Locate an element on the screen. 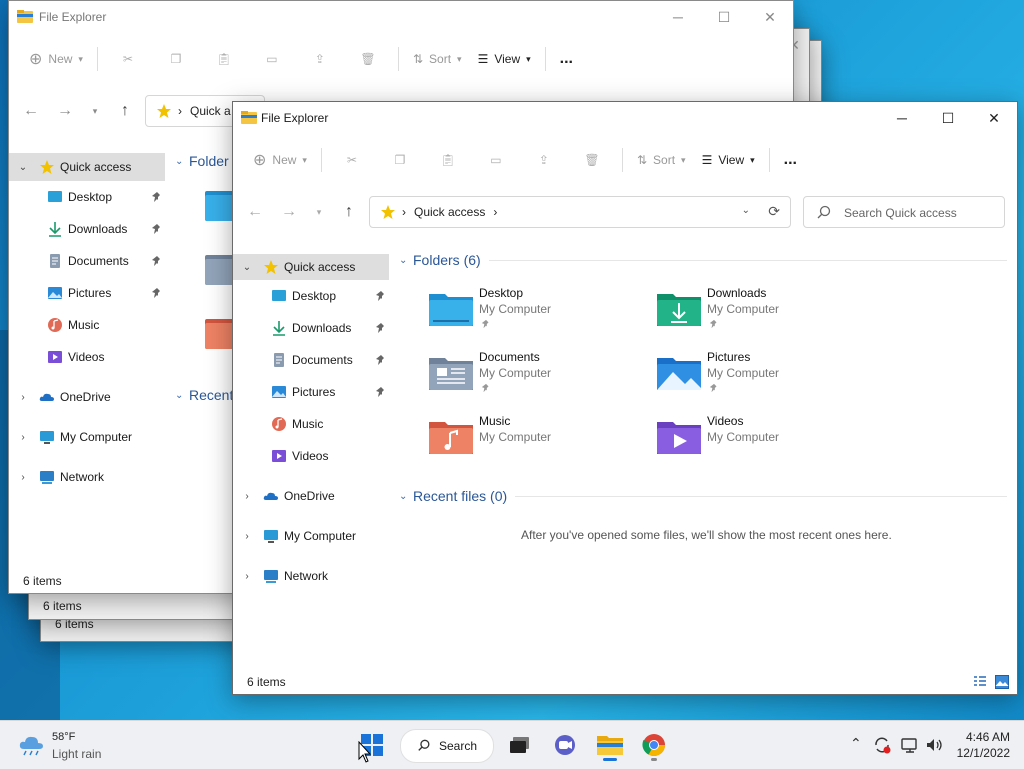 Image resolution: width=1024 pixels, height=769 pixels. sort-icon: ⇅ is located at coordinates (642, 160).